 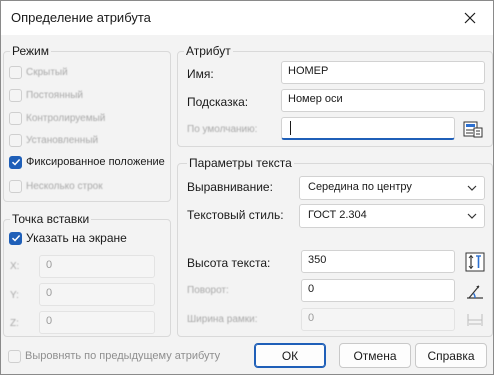 What do you see at coordinates (360, 187) in the screenshot?
I see `justification-value: Середина по центру` at bounding box center [360, 187].